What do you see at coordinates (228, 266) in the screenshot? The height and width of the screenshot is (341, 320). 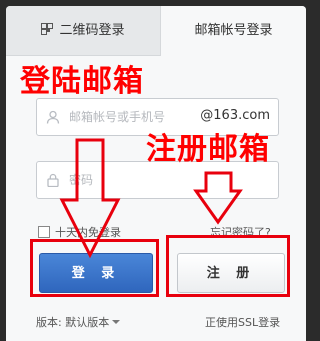 I see `register-highlight-box` at bounding box center [228, 266].